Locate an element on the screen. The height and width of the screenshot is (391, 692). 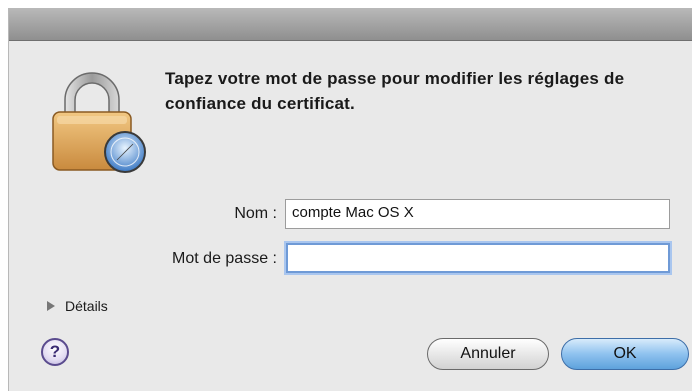
details-disclosure: Détails is located at coordinates (77, 306).